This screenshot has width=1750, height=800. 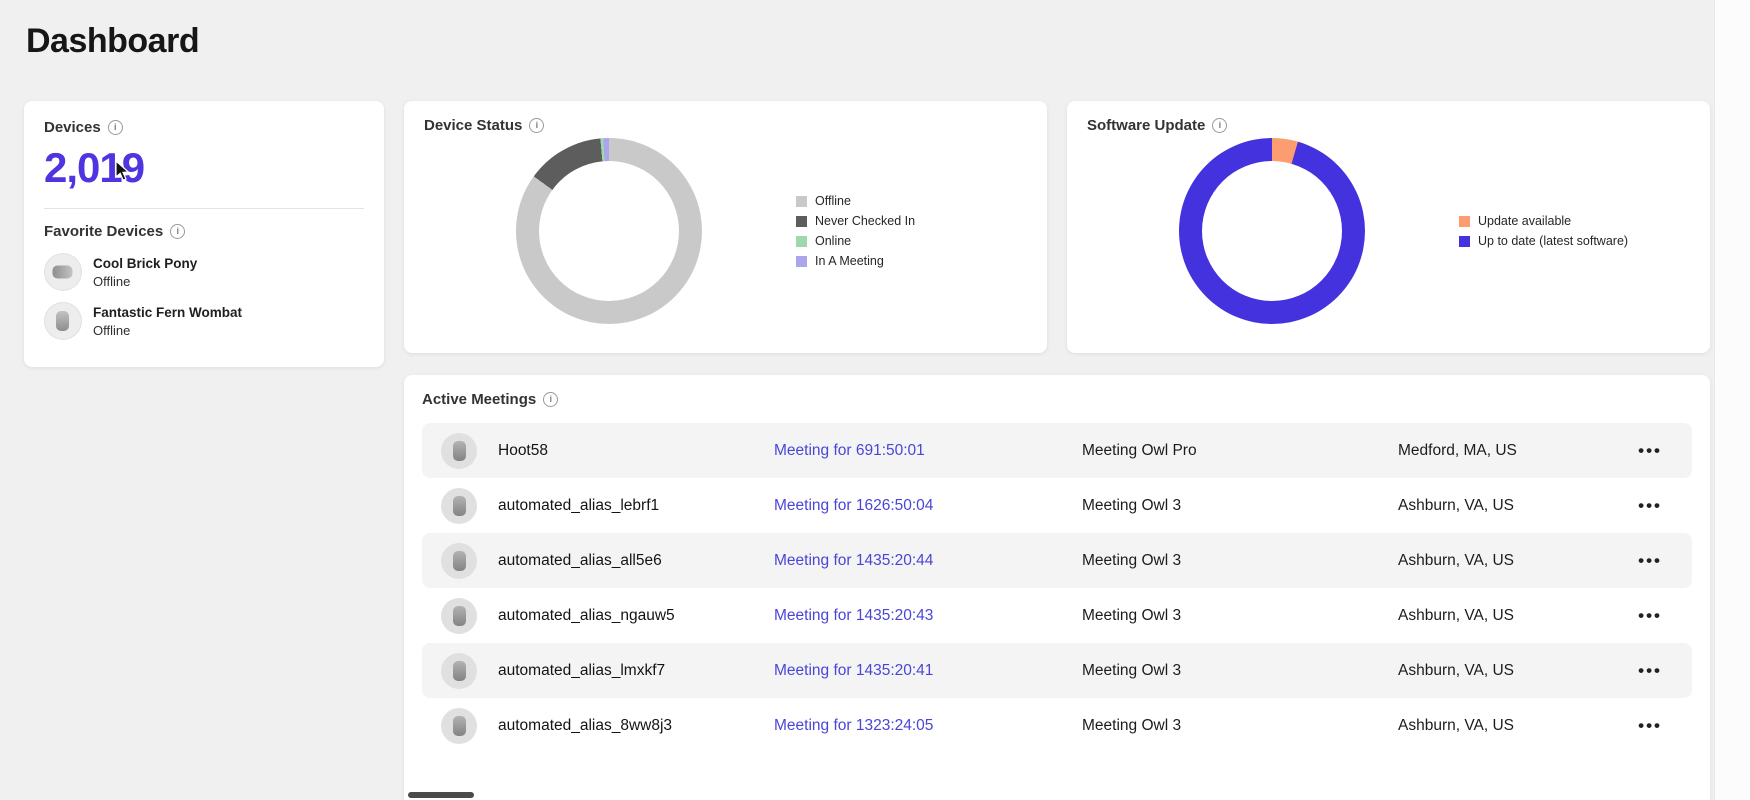 I want to click on device-name: Hoot58, so click(x=523, y=450).